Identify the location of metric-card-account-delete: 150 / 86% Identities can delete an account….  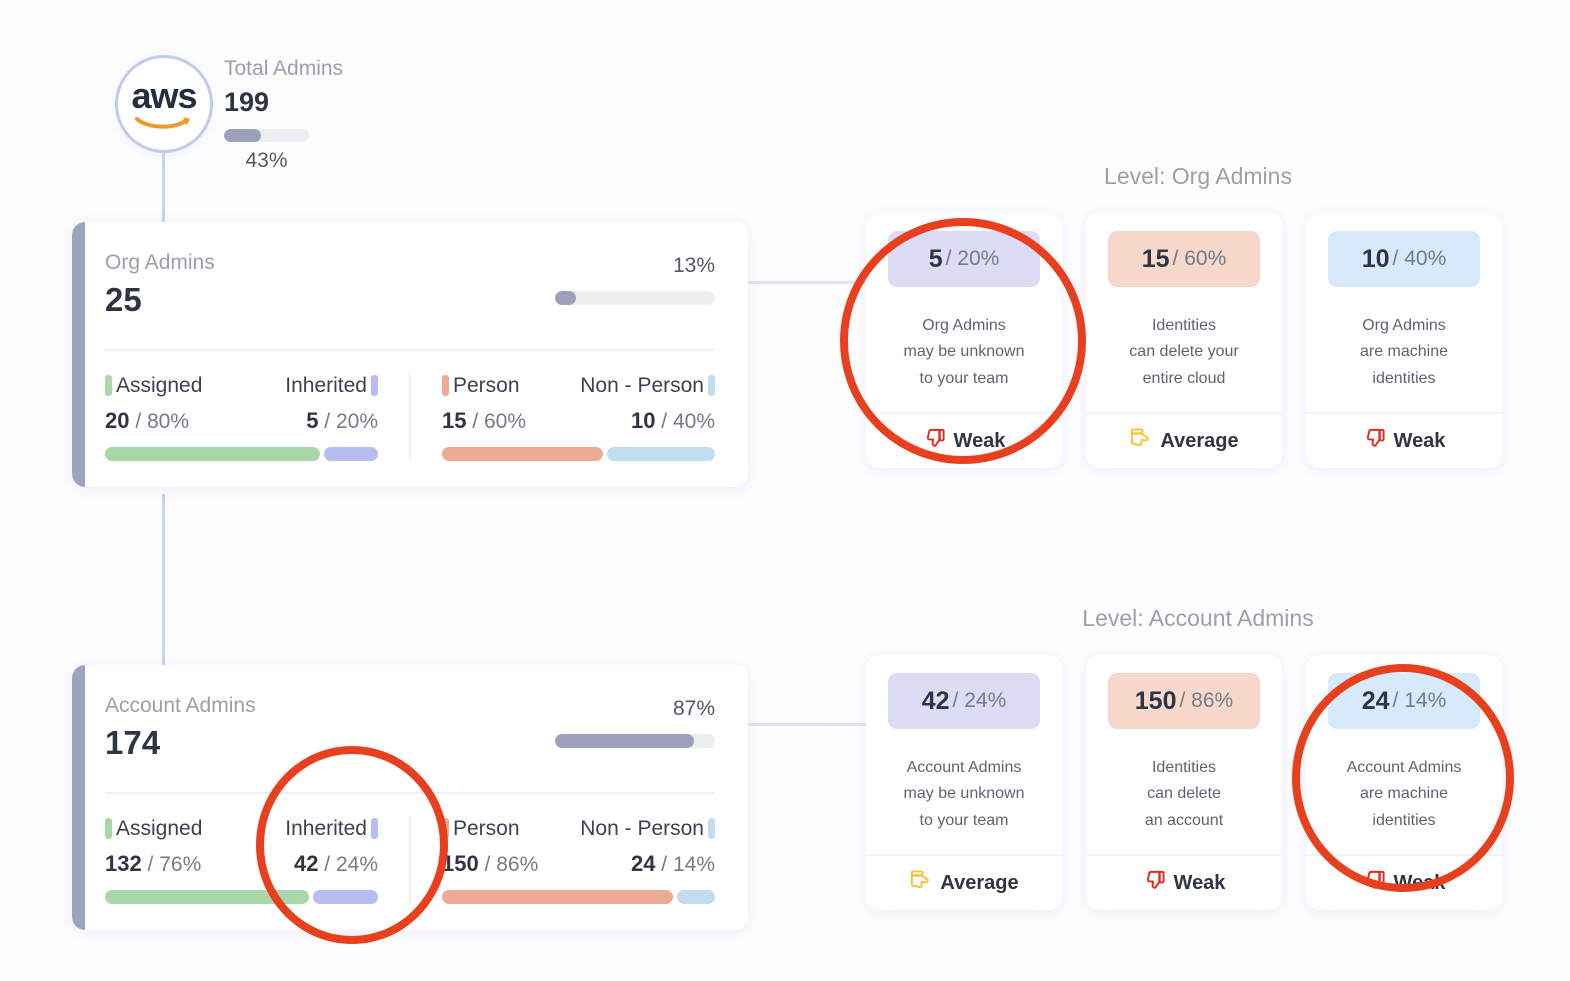
(1184, 783).